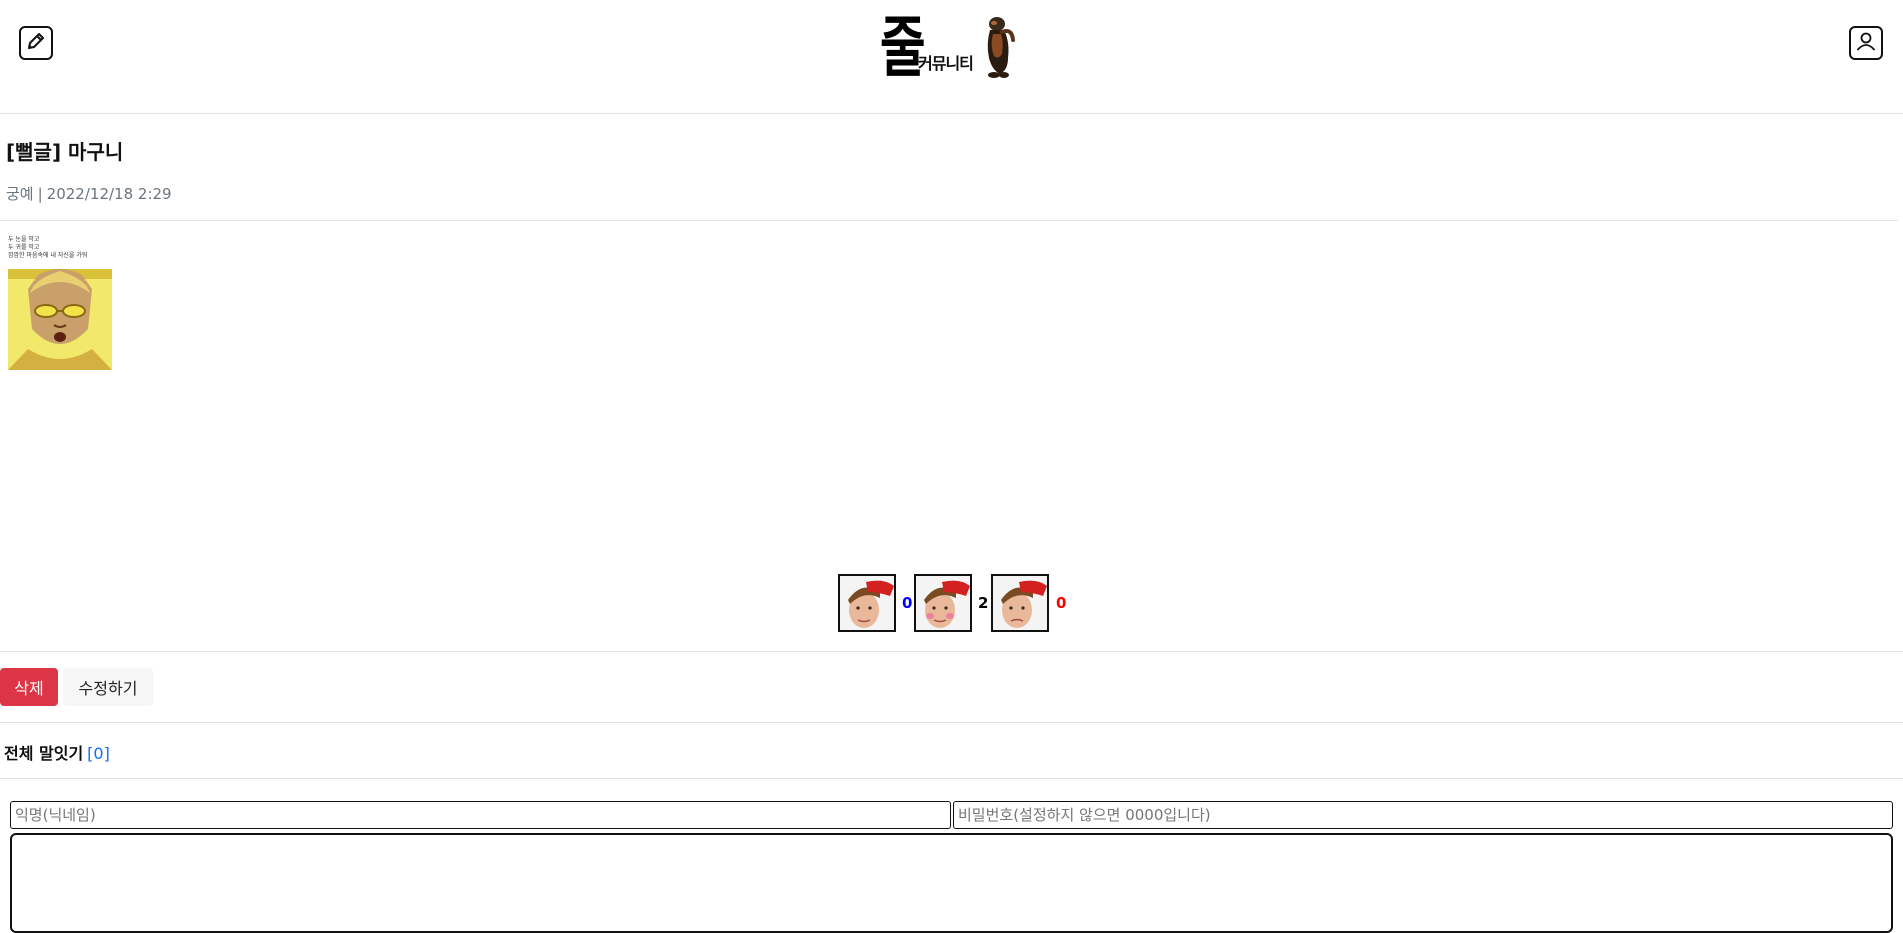 The width and height of the screenshot is (1903, 933). I want to click on reaction-button-angry, so click(1020, 603).